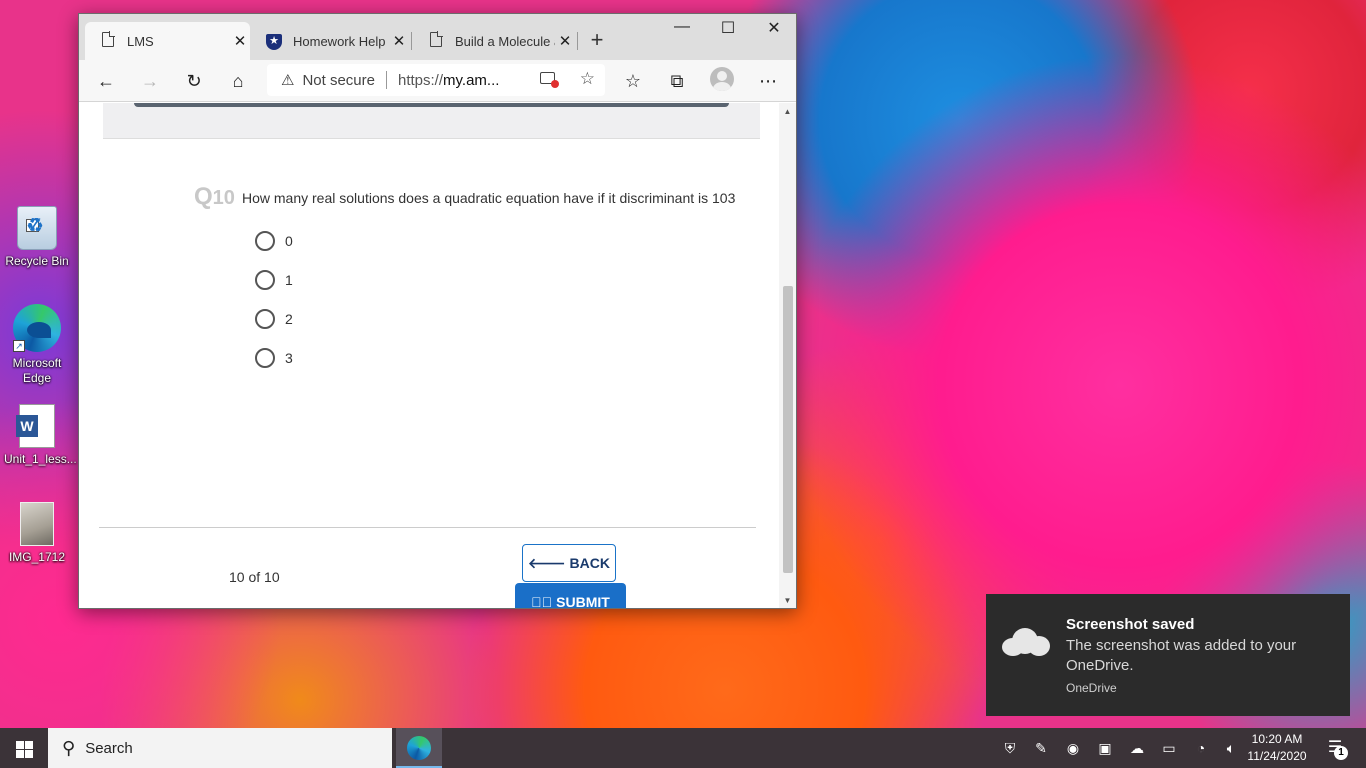 The image size is (1366, 768). I want to click on add-favorite-star-icon: ☆, so click(587, 79).